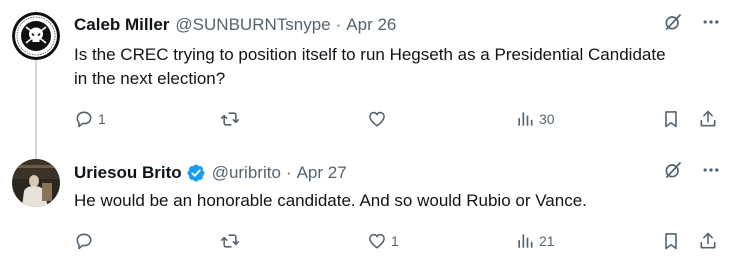 This screenshot has width=733, height=267. Describe the element at coordinates (102, 119) in the screenshot. I see `reply-count: 1` at that location.